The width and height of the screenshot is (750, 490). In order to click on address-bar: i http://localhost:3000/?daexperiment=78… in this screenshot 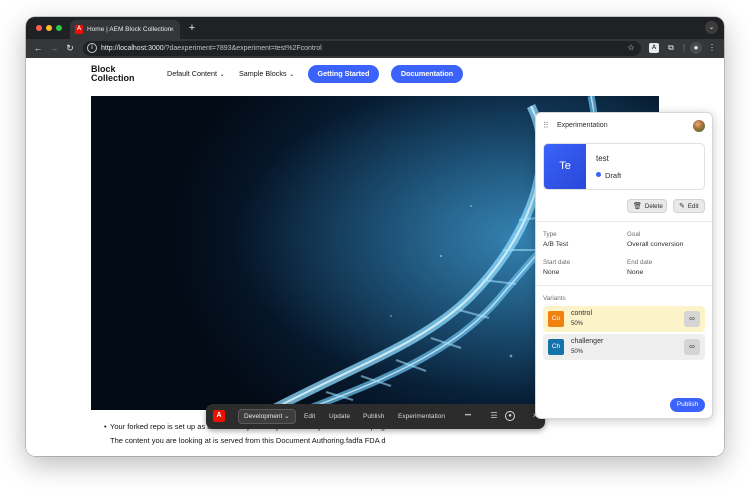, I will do `click(362, 48)`.